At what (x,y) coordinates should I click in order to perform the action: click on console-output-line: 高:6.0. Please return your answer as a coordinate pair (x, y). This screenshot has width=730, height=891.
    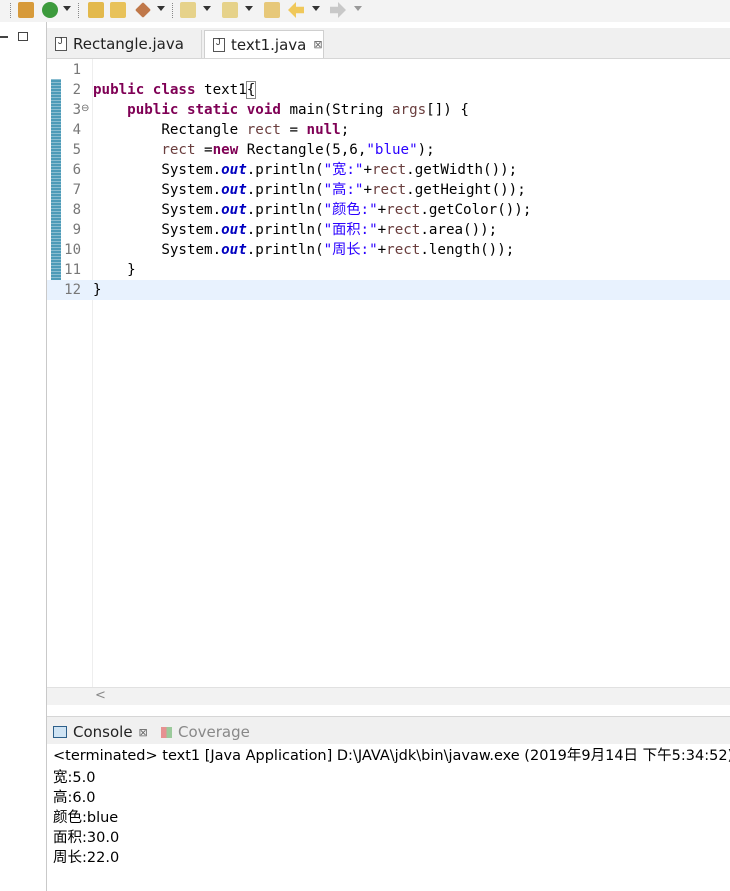
    Looking at the image, I should click on (74, 798).